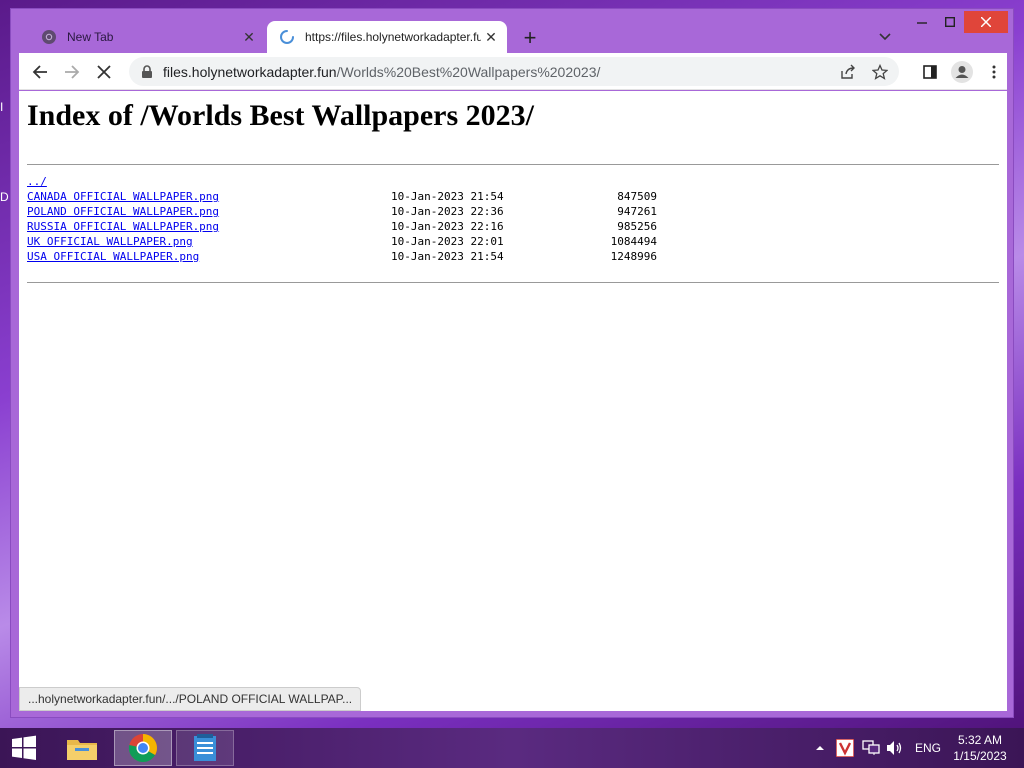 The image size is (1024, 768). Describe the element at coordinates (123, 196) in the screenshot. I see `file-link: CANADA OFFICIAL WALLPAPER.png` at that location.